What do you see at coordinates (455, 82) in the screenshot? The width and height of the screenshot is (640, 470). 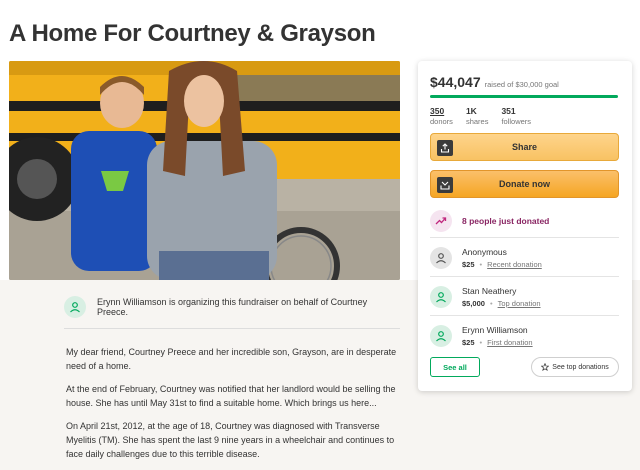 I see `amount-raised: $44,047` at bounding box center [455, 82].